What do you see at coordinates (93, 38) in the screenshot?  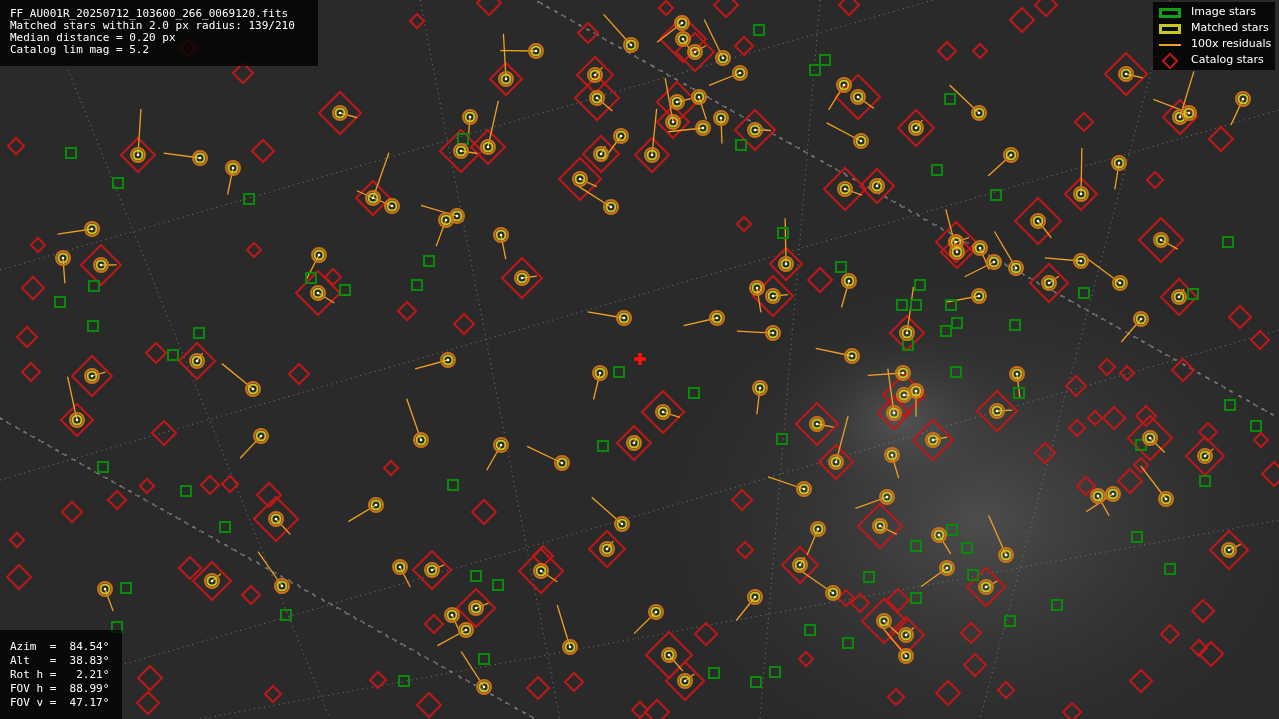 I see `info-text: Median distance = 0.20 px` at bounding box center [93, 38].